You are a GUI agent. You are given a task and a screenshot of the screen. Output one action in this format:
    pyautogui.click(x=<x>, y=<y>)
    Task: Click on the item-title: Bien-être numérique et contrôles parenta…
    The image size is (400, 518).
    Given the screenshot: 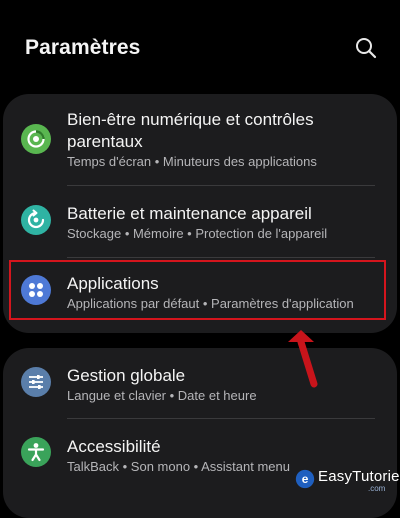 What is the action you would take?
    pyautogui.click(x=190, y=130)
    